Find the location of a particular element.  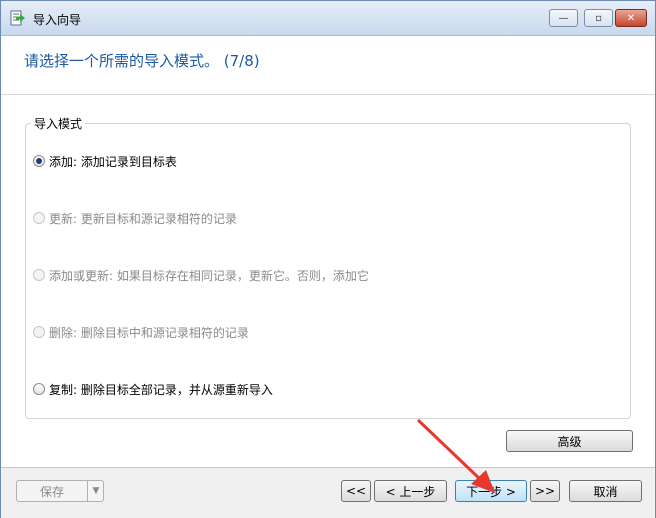

chevron-down-icon: ▼ is located at coordinates (95, 491).